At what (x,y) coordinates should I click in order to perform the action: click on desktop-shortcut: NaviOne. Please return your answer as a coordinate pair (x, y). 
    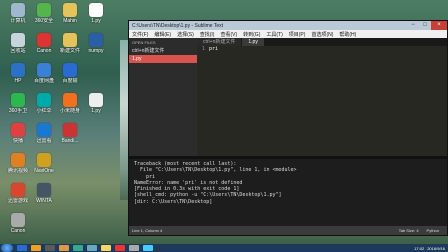
    Looking at the image, I should click on (44, 167).